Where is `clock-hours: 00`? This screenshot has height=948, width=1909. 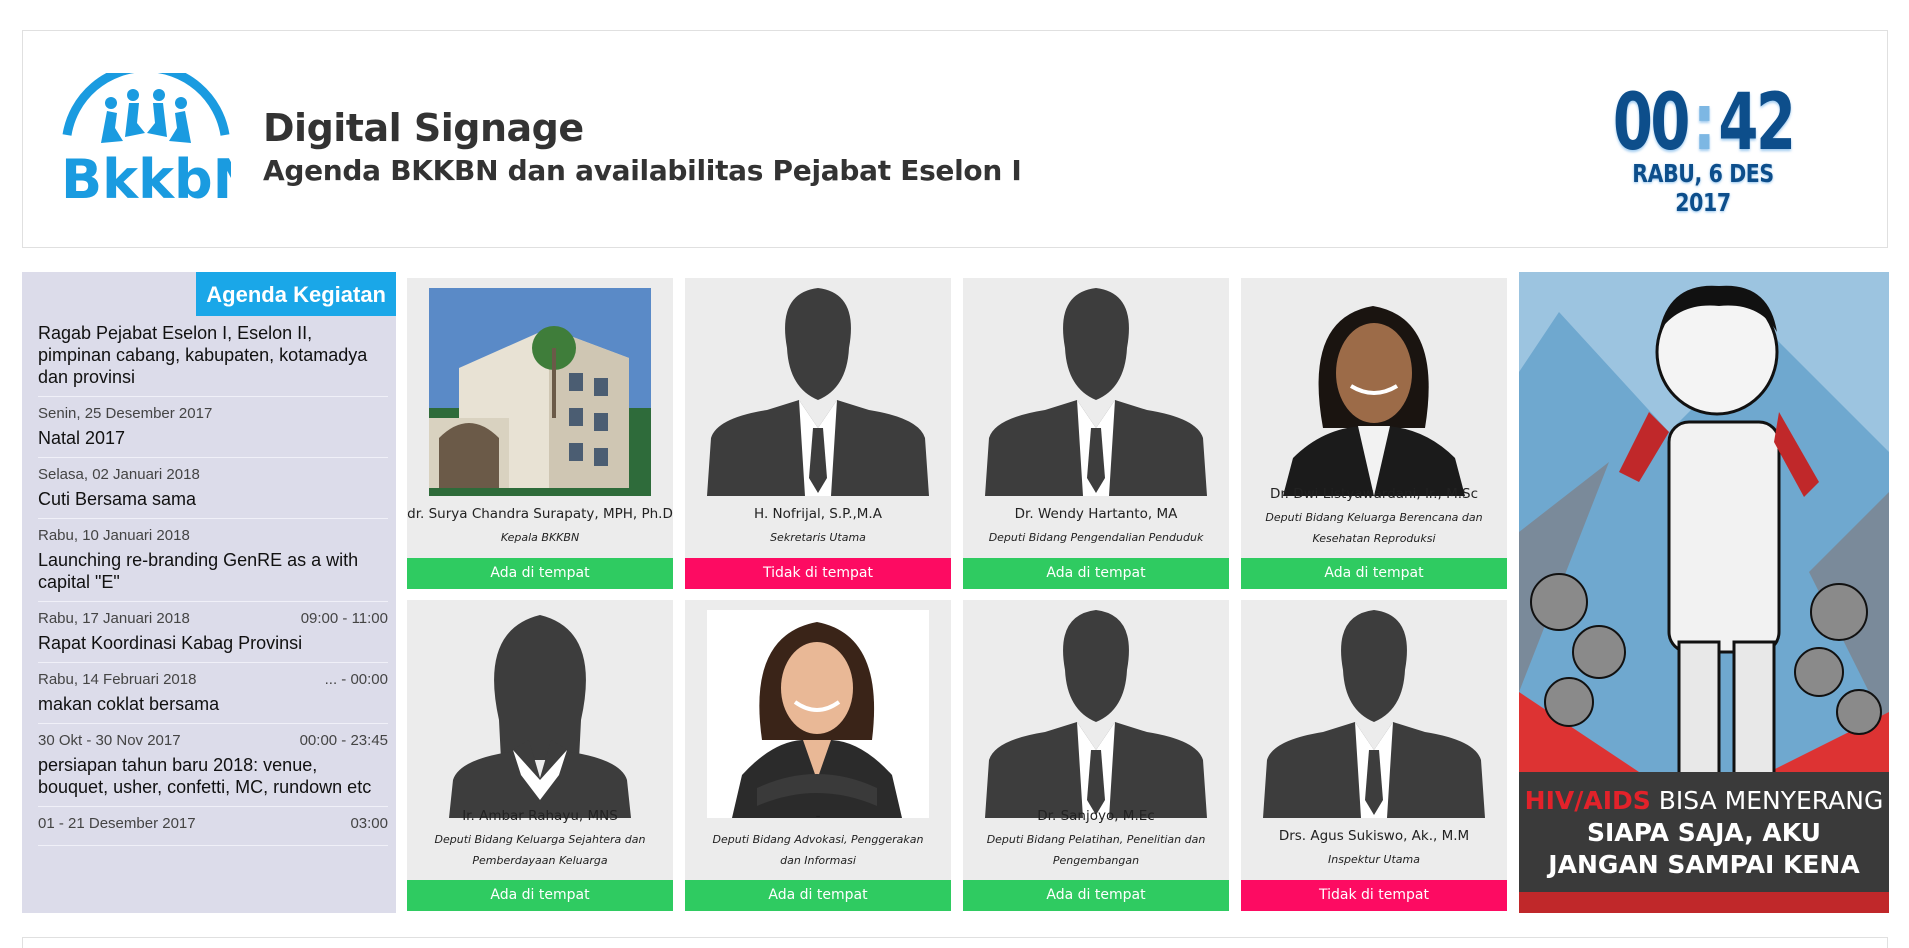 clock-hours: 00 is located at coordinates (1651, 123).